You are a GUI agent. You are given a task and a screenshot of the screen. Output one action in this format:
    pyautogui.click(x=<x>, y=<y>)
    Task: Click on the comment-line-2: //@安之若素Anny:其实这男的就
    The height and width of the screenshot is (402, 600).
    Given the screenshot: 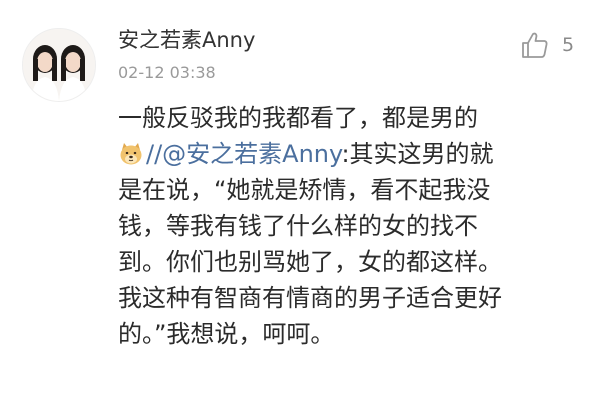 What is the action you would take?
    pyautogui.click(x=349, y=154)
    